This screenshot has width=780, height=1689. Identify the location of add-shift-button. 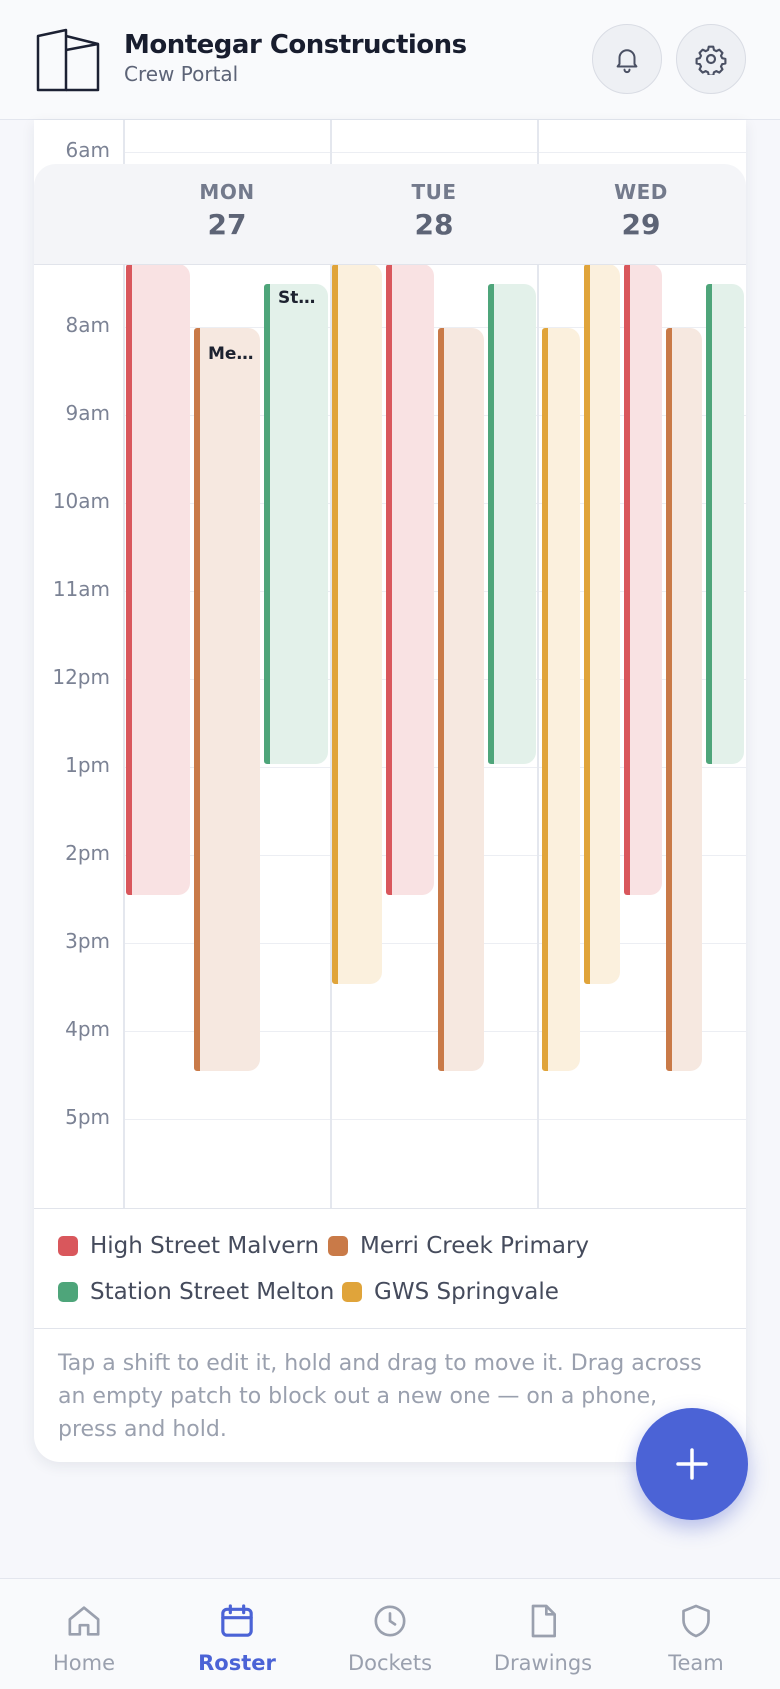
(692, 1464).